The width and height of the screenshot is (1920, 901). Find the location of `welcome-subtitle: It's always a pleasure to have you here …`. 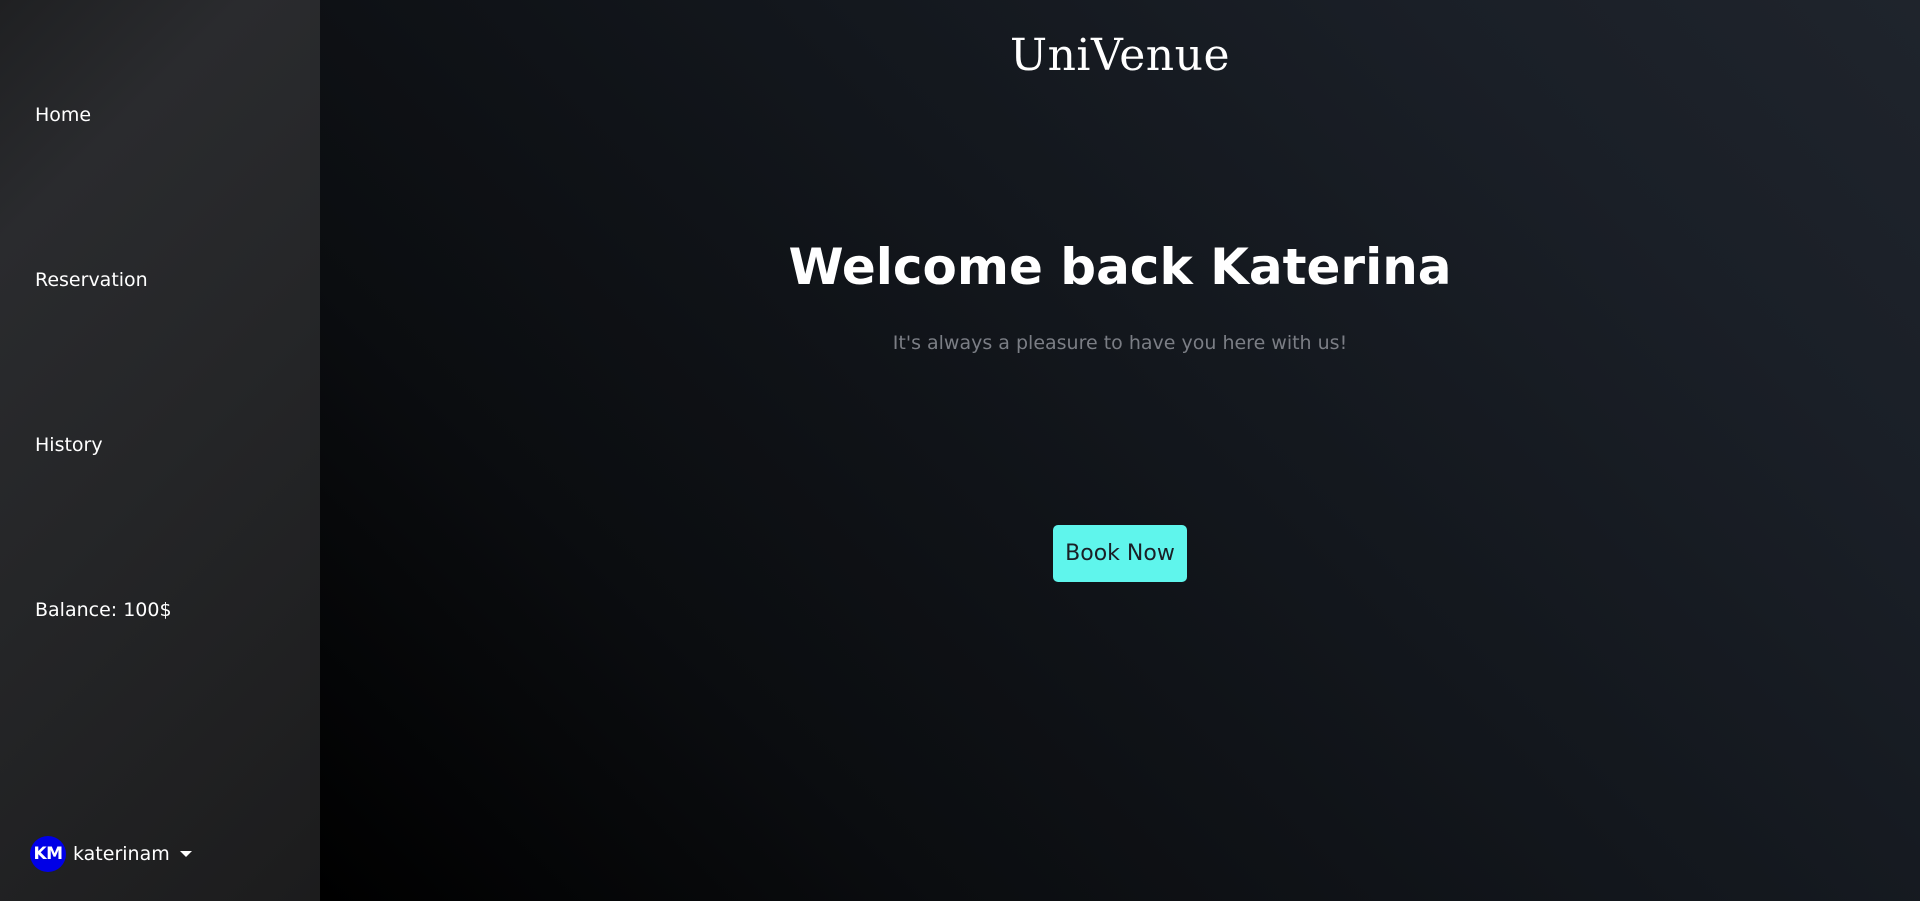

welcome-subtitle: It's always a pleasure to have you here … is located at coordinates (1120, 343).